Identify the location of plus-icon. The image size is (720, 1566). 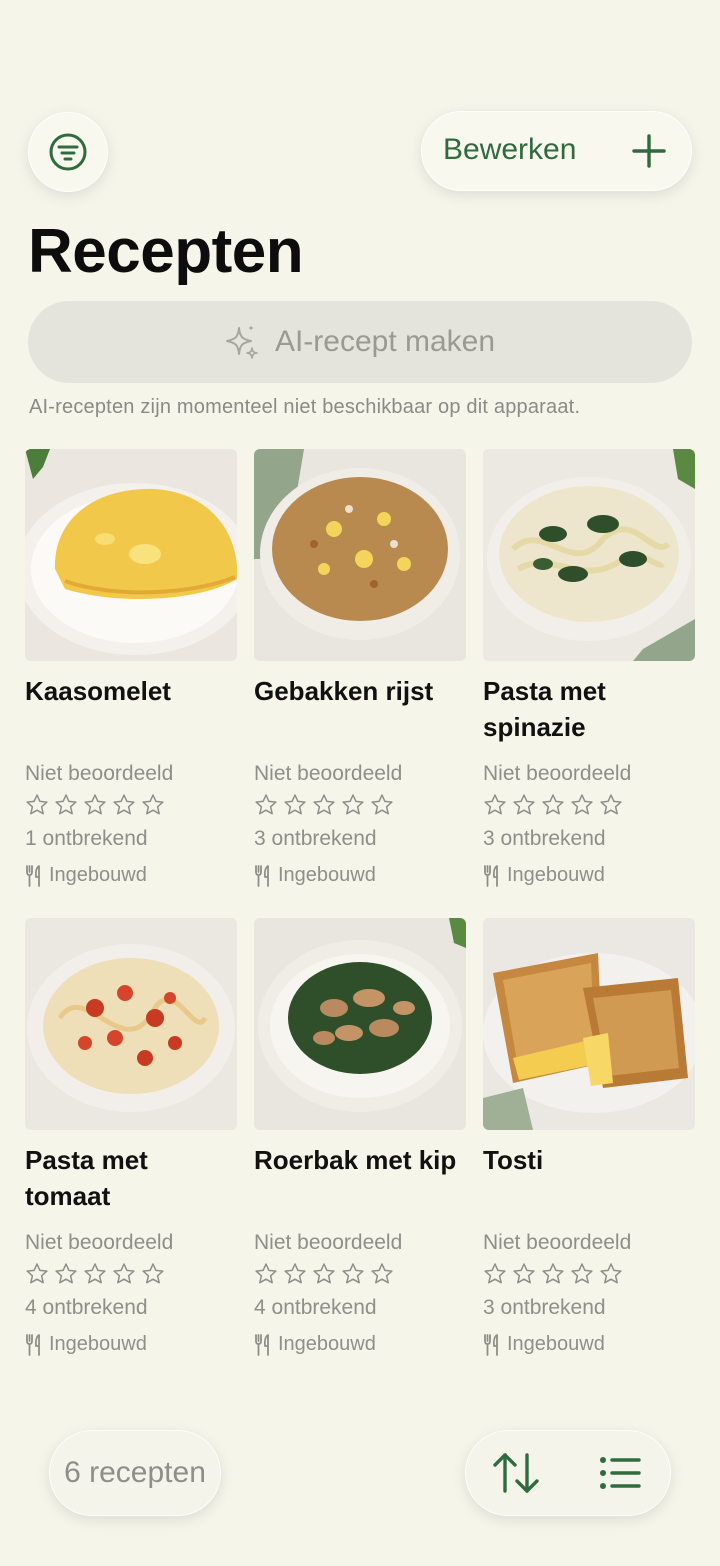
(649, 151).